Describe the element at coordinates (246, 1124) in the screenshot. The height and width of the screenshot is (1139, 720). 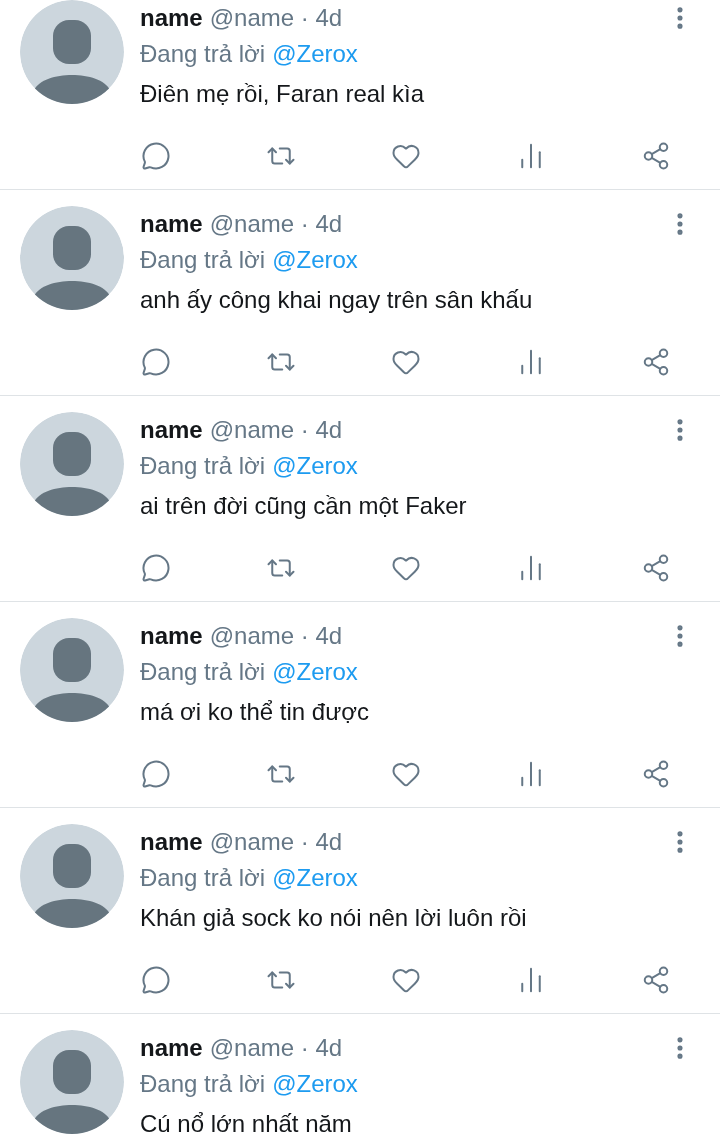
I see `reply-text: Cú nổ lớn nhất năm` at that location.